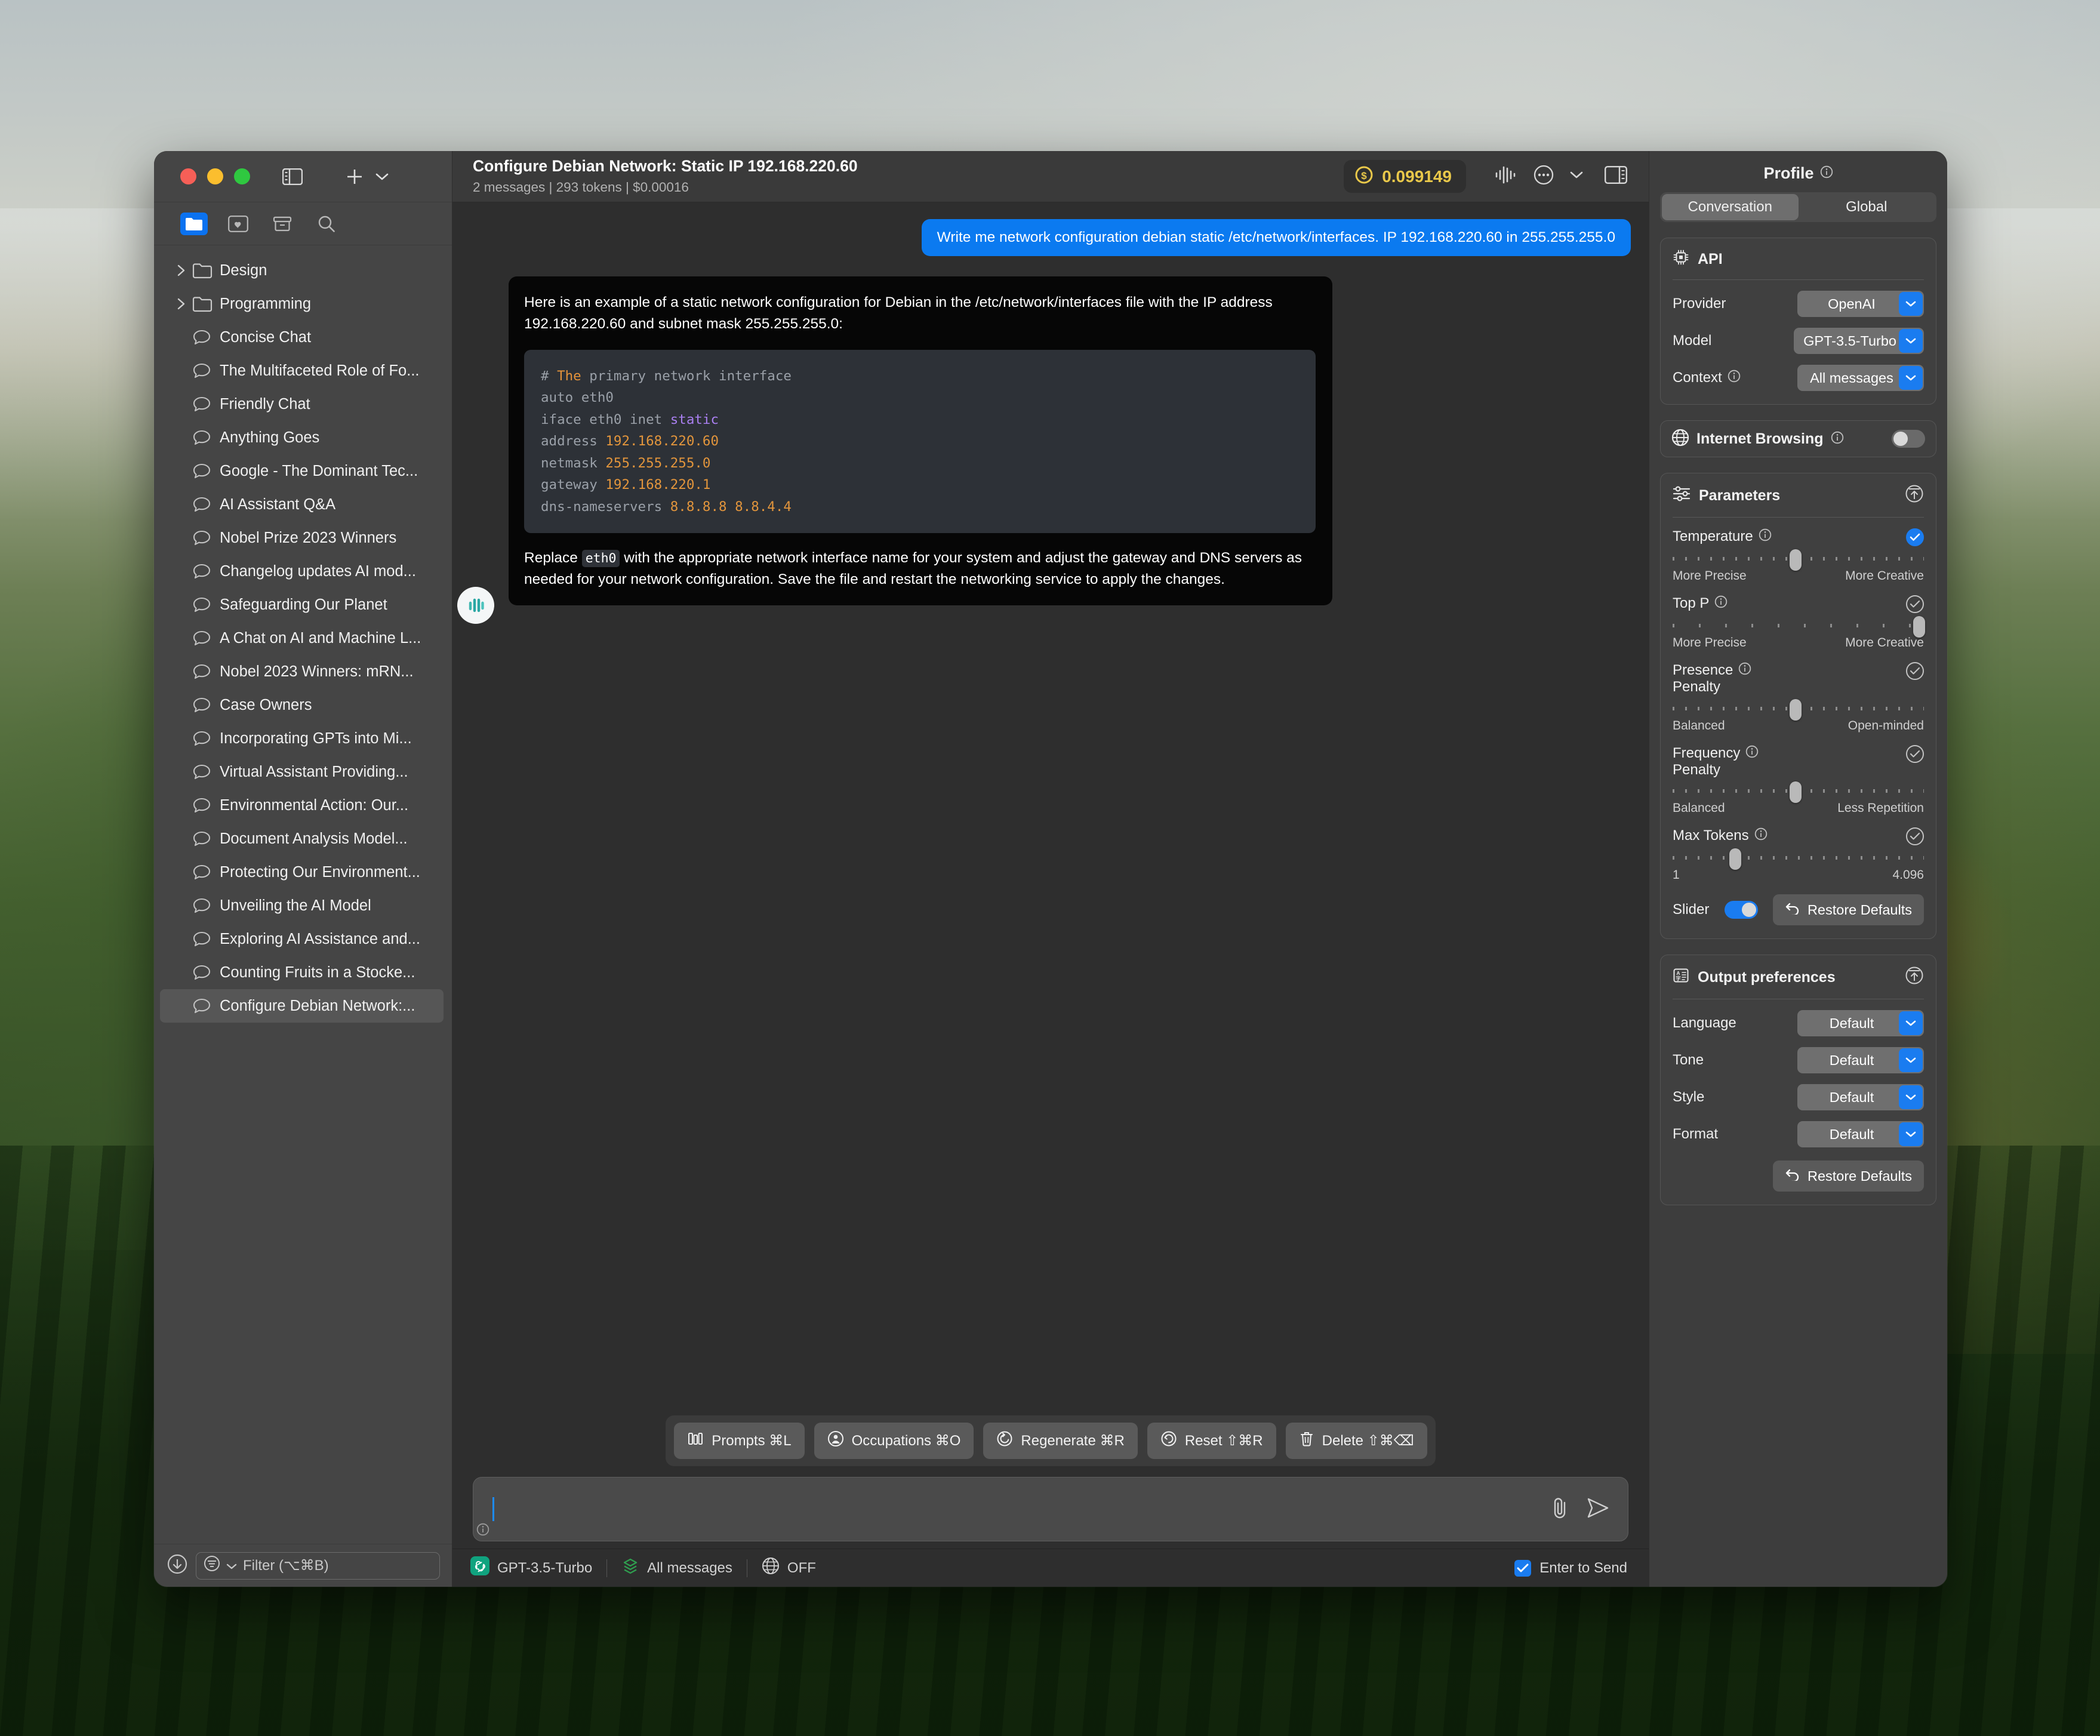  Describe the element at coordinates (1060, 1441) in the screenshot. I see `regenerate-button: Regenerate ⌘R` at that location.